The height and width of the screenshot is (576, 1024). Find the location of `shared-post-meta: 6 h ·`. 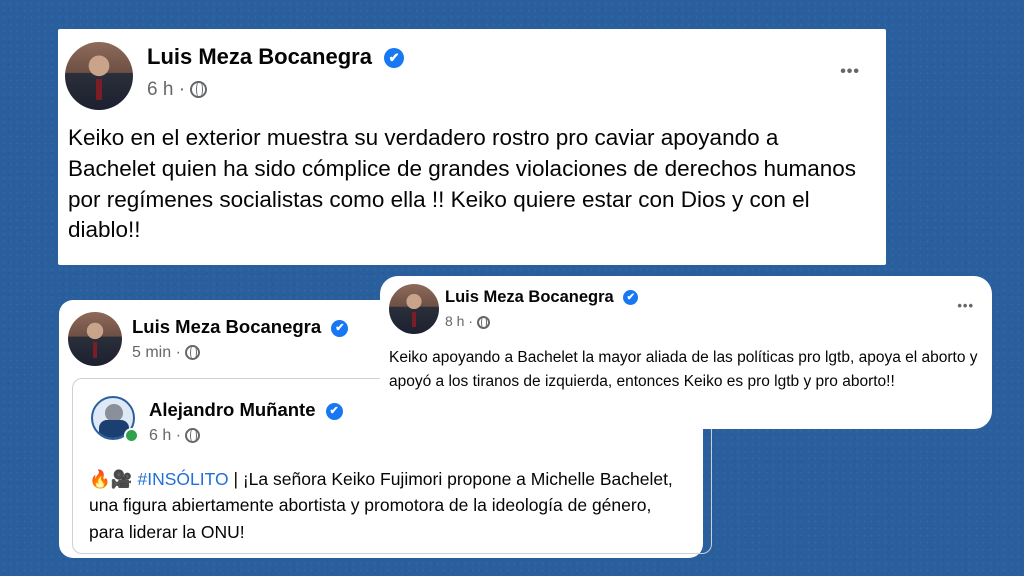

shared-post-meta: 6 h · is located at coordinates (175, 436).